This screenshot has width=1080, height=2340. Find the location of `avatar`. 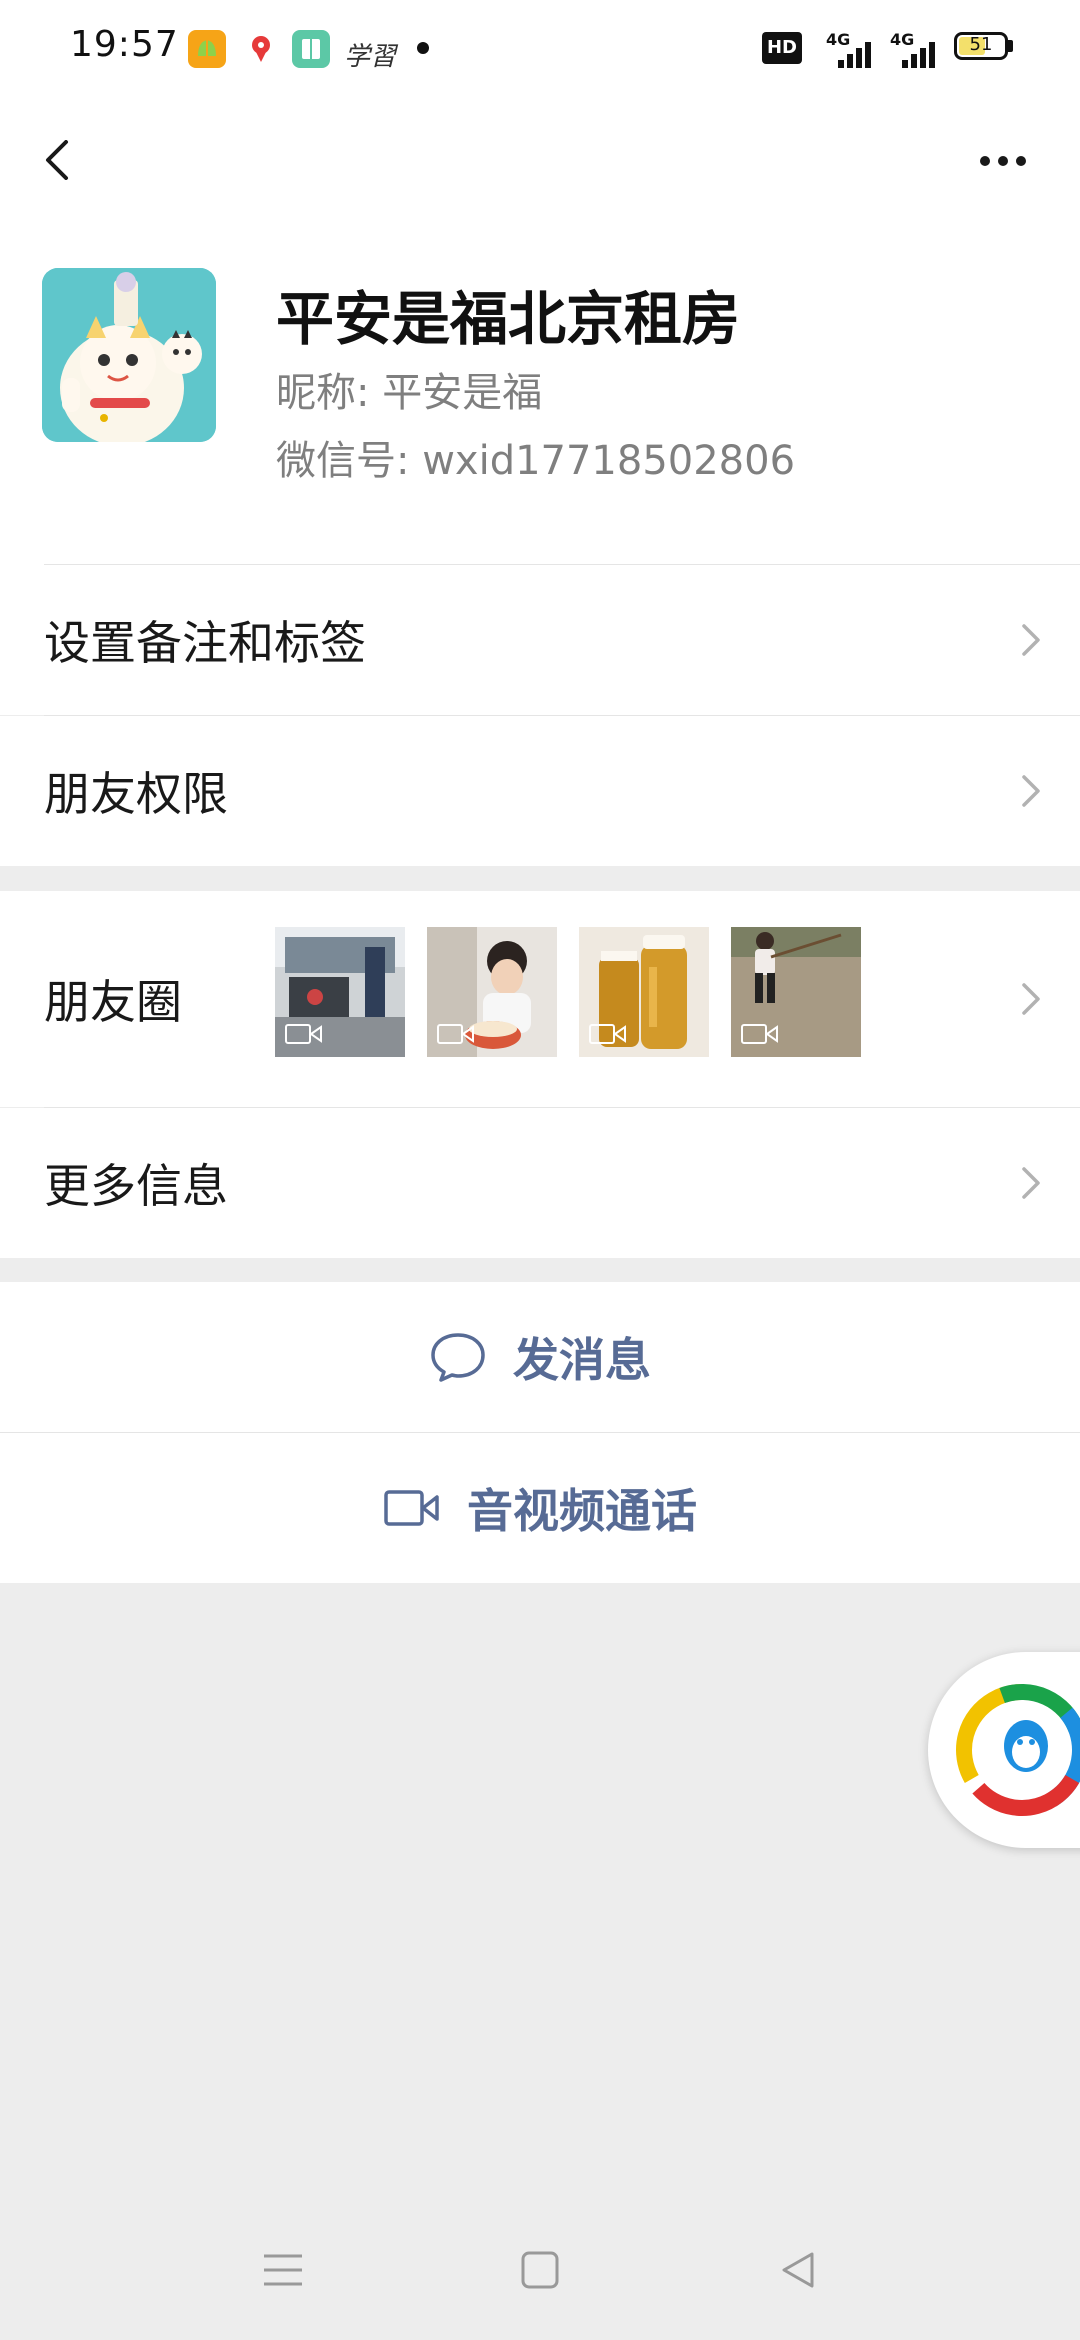

avatar is located at coordinates (129, 355).